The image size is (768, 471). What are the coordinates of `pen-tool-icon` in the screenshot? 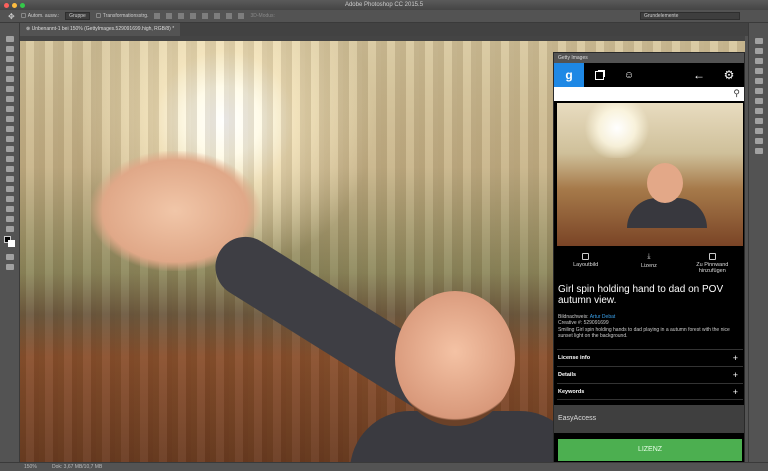 It's located at (9, 179).